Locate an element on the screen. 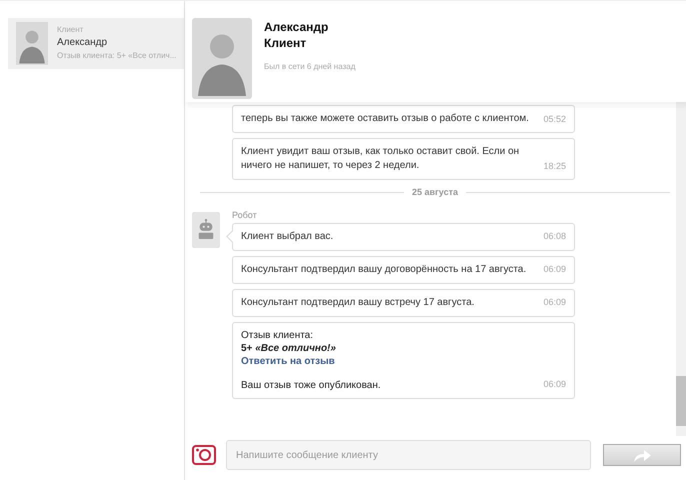 Image resolution: width=686 pixels, height=480 pixels. date-separator: 25 августа is located at coordinates (435, 192).